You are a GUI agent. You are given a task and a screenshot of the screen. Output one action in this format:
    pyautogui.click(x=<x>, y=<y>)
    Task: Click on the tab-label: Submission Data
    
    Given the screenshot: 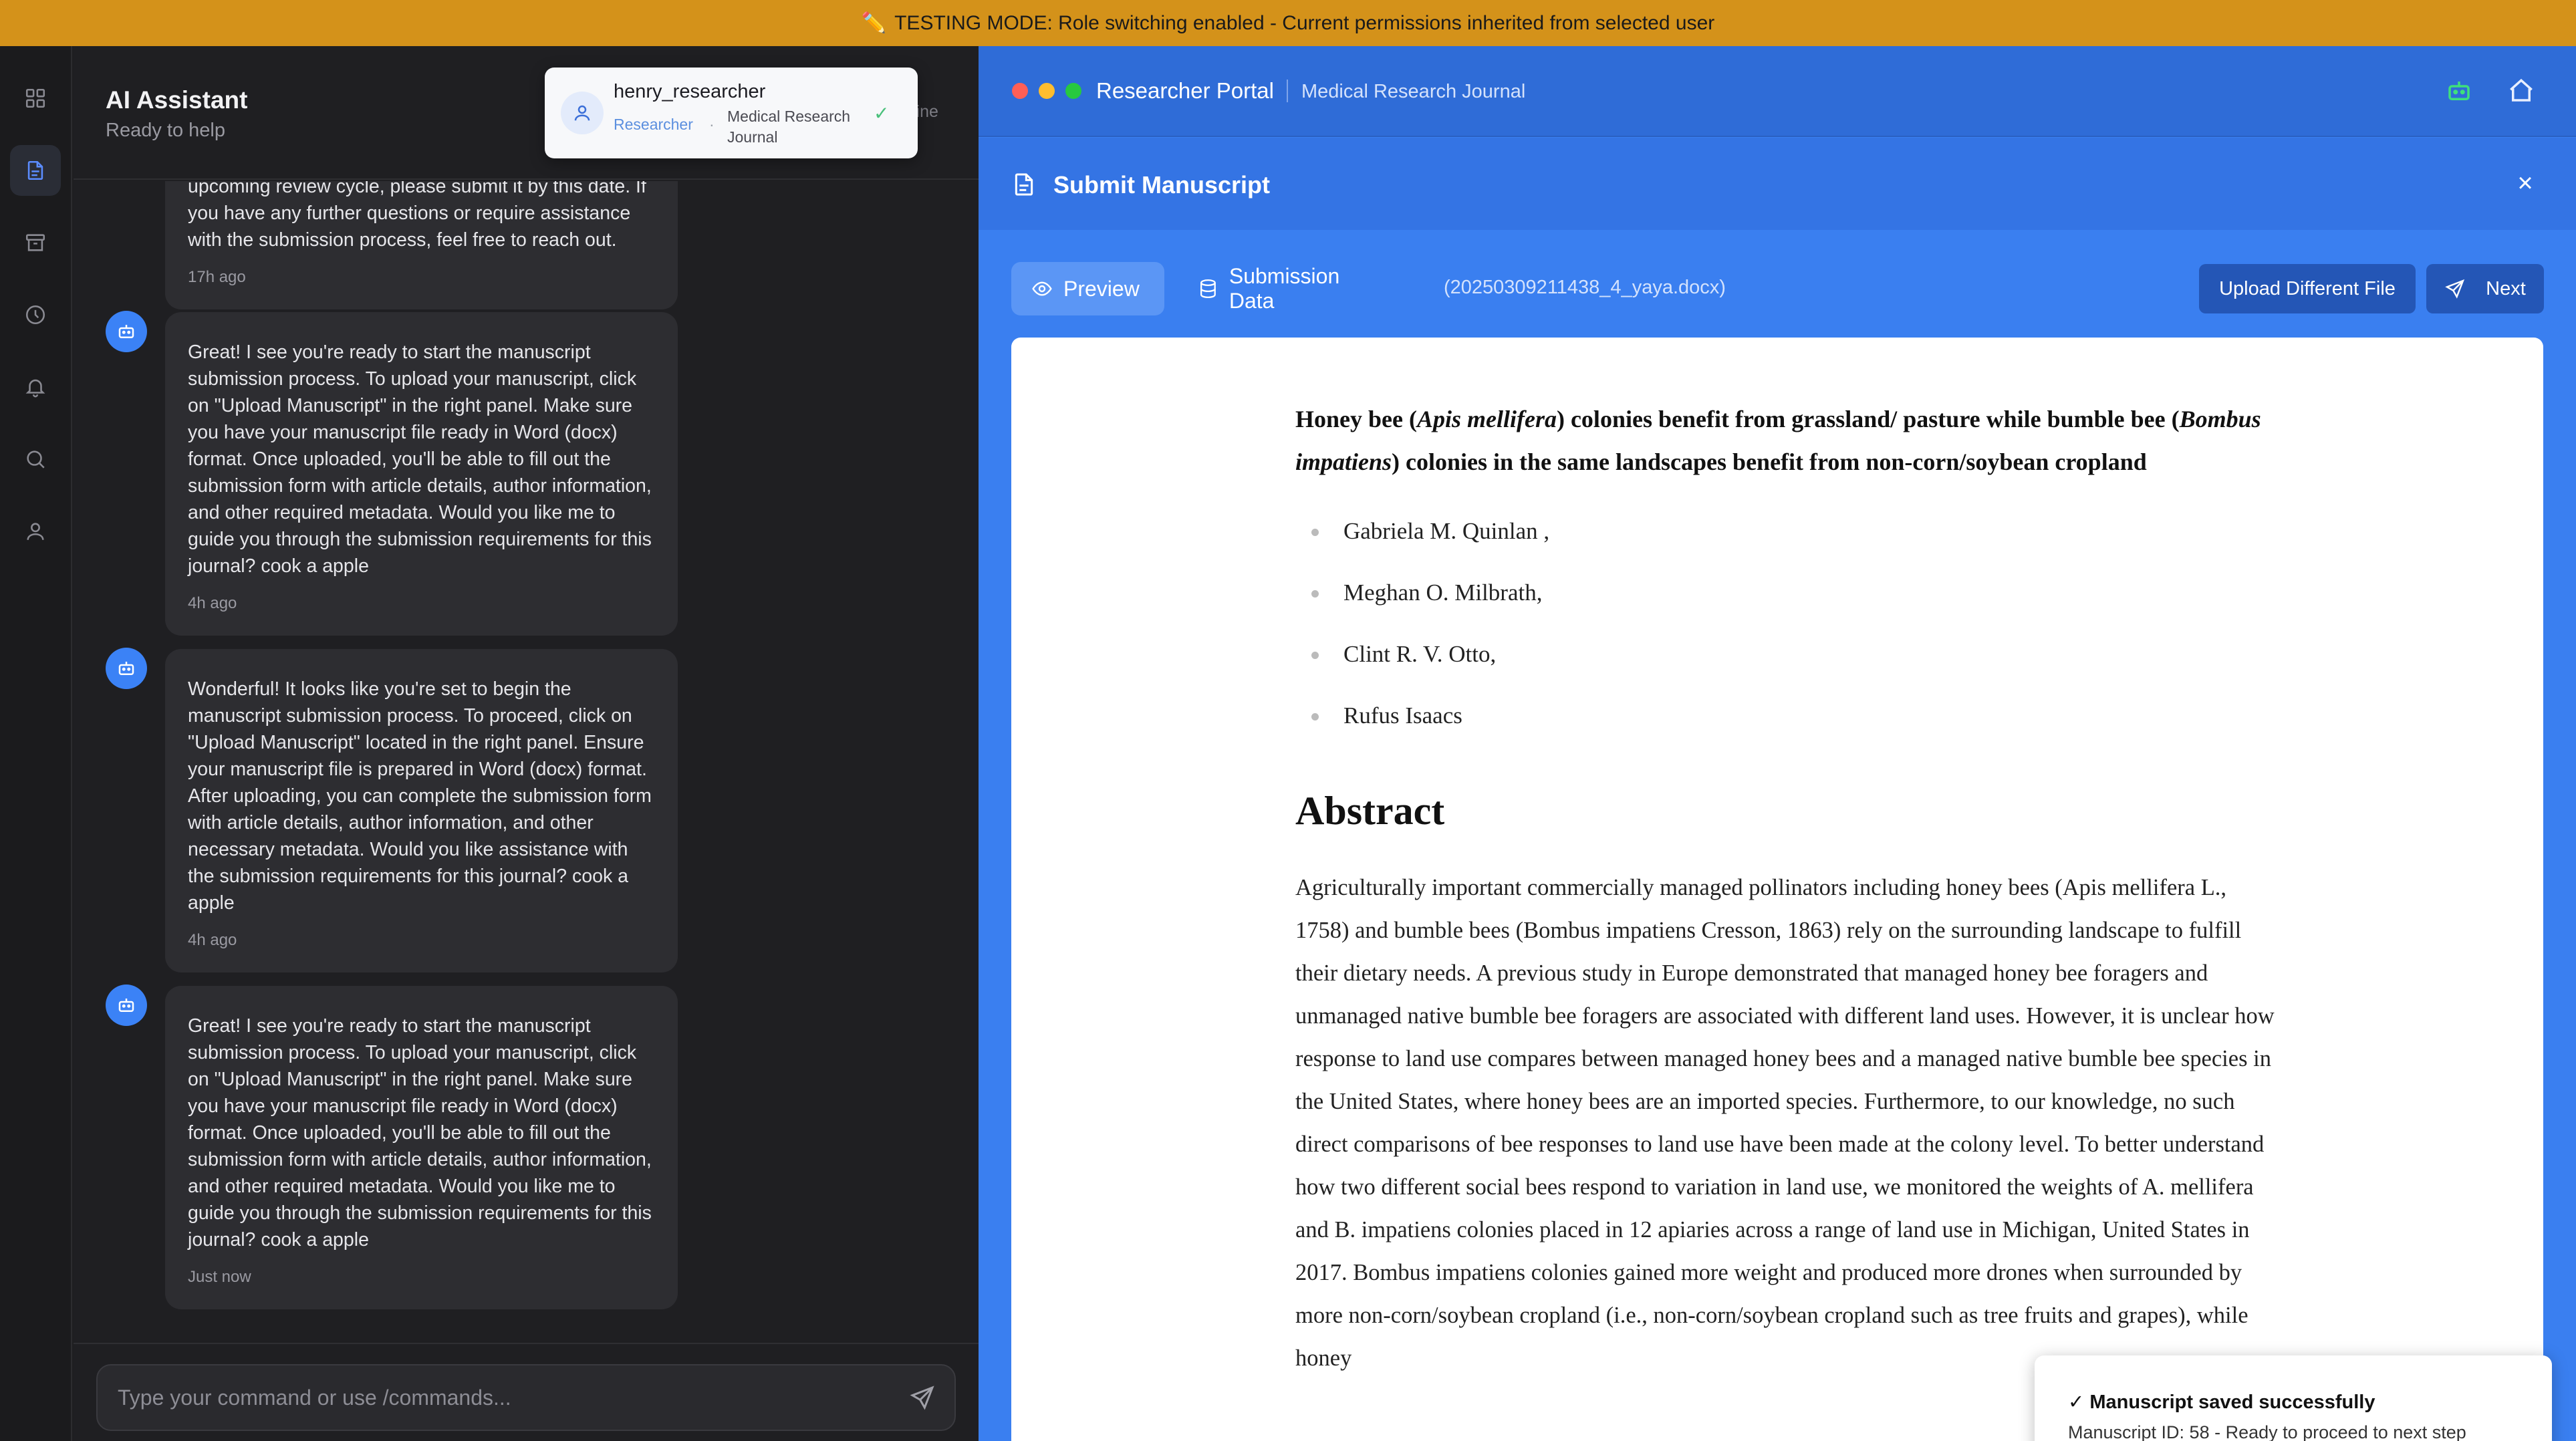 What is the action you would take?
    pyautogui.click(x=1284, y=288)
    